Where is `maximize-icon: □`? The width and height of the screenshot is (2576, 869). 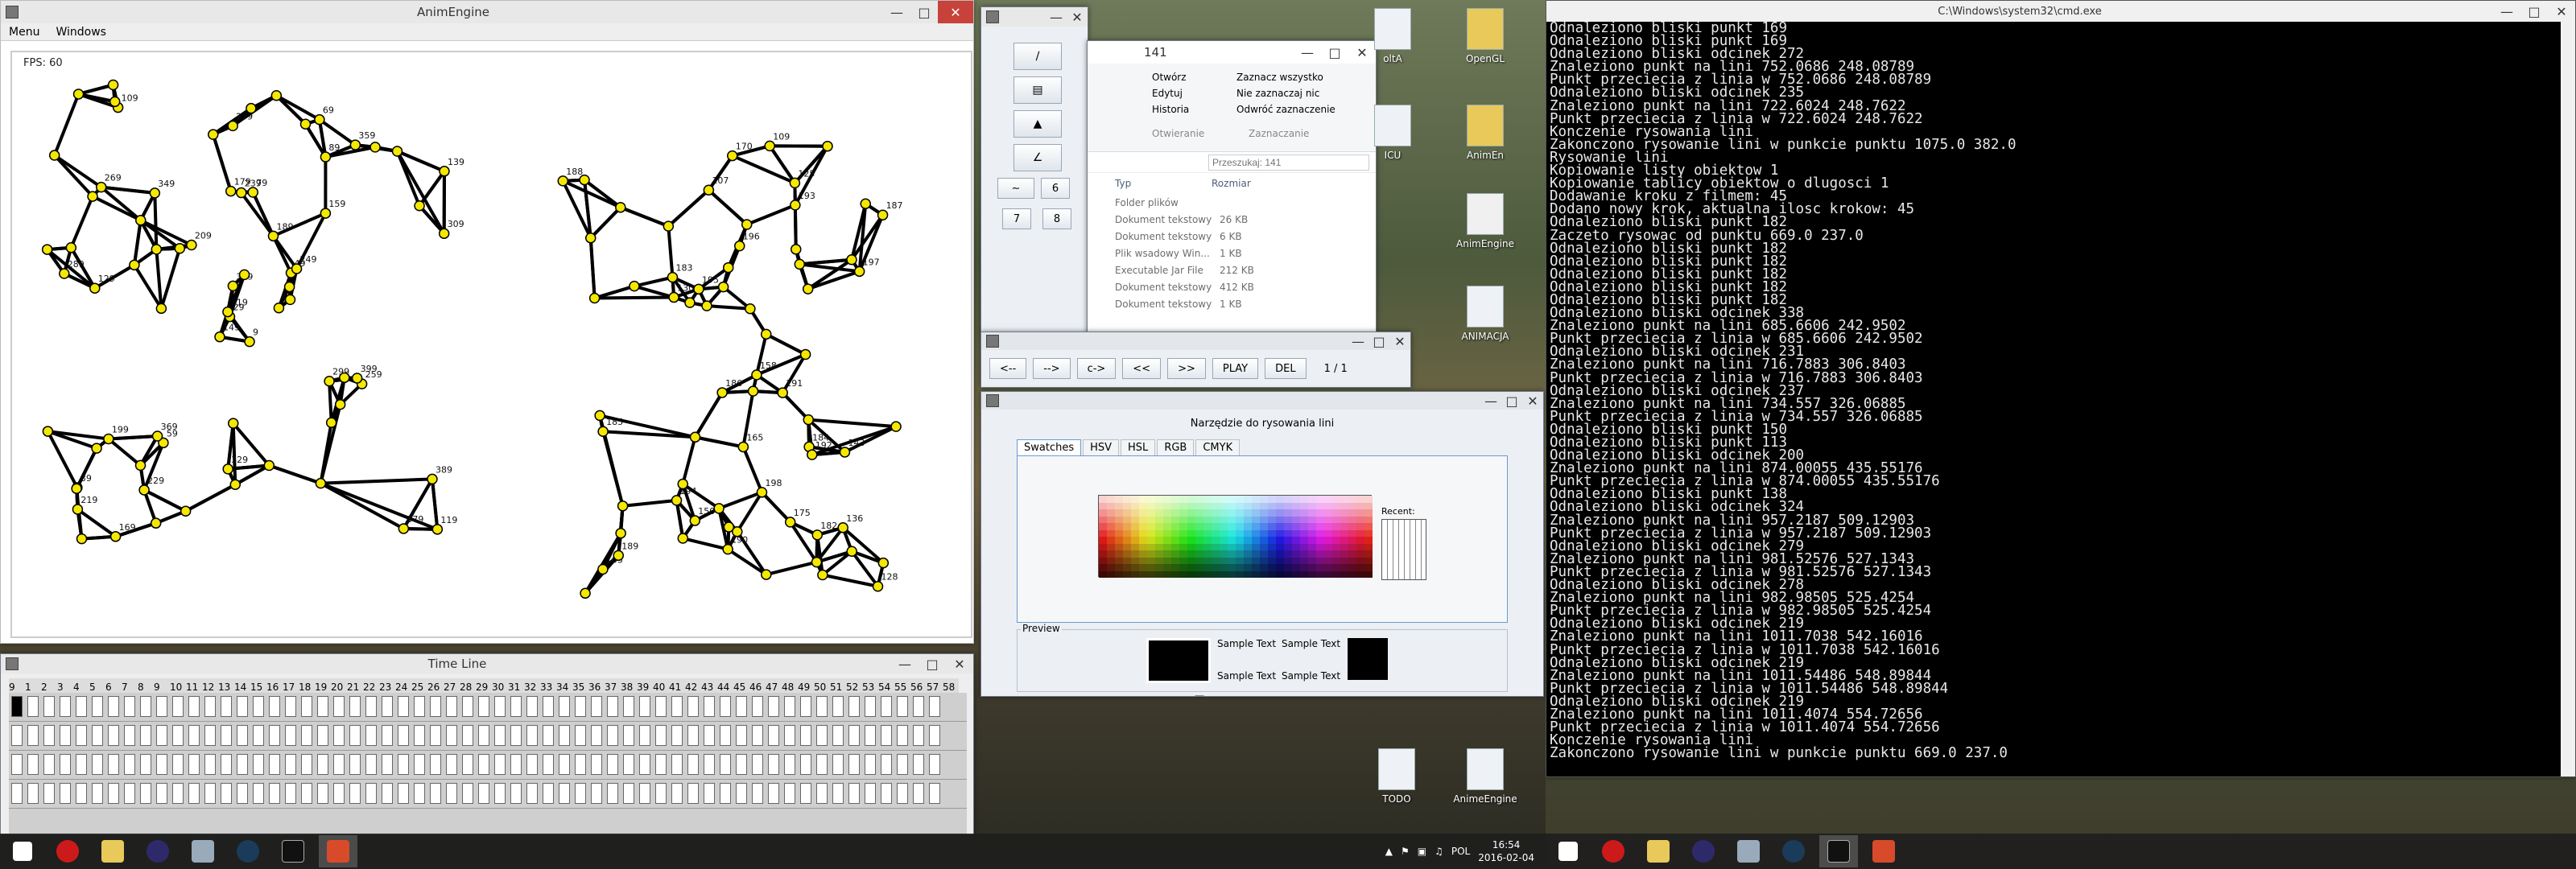
maximize-icon: □ is located at coordinates (932, 664).